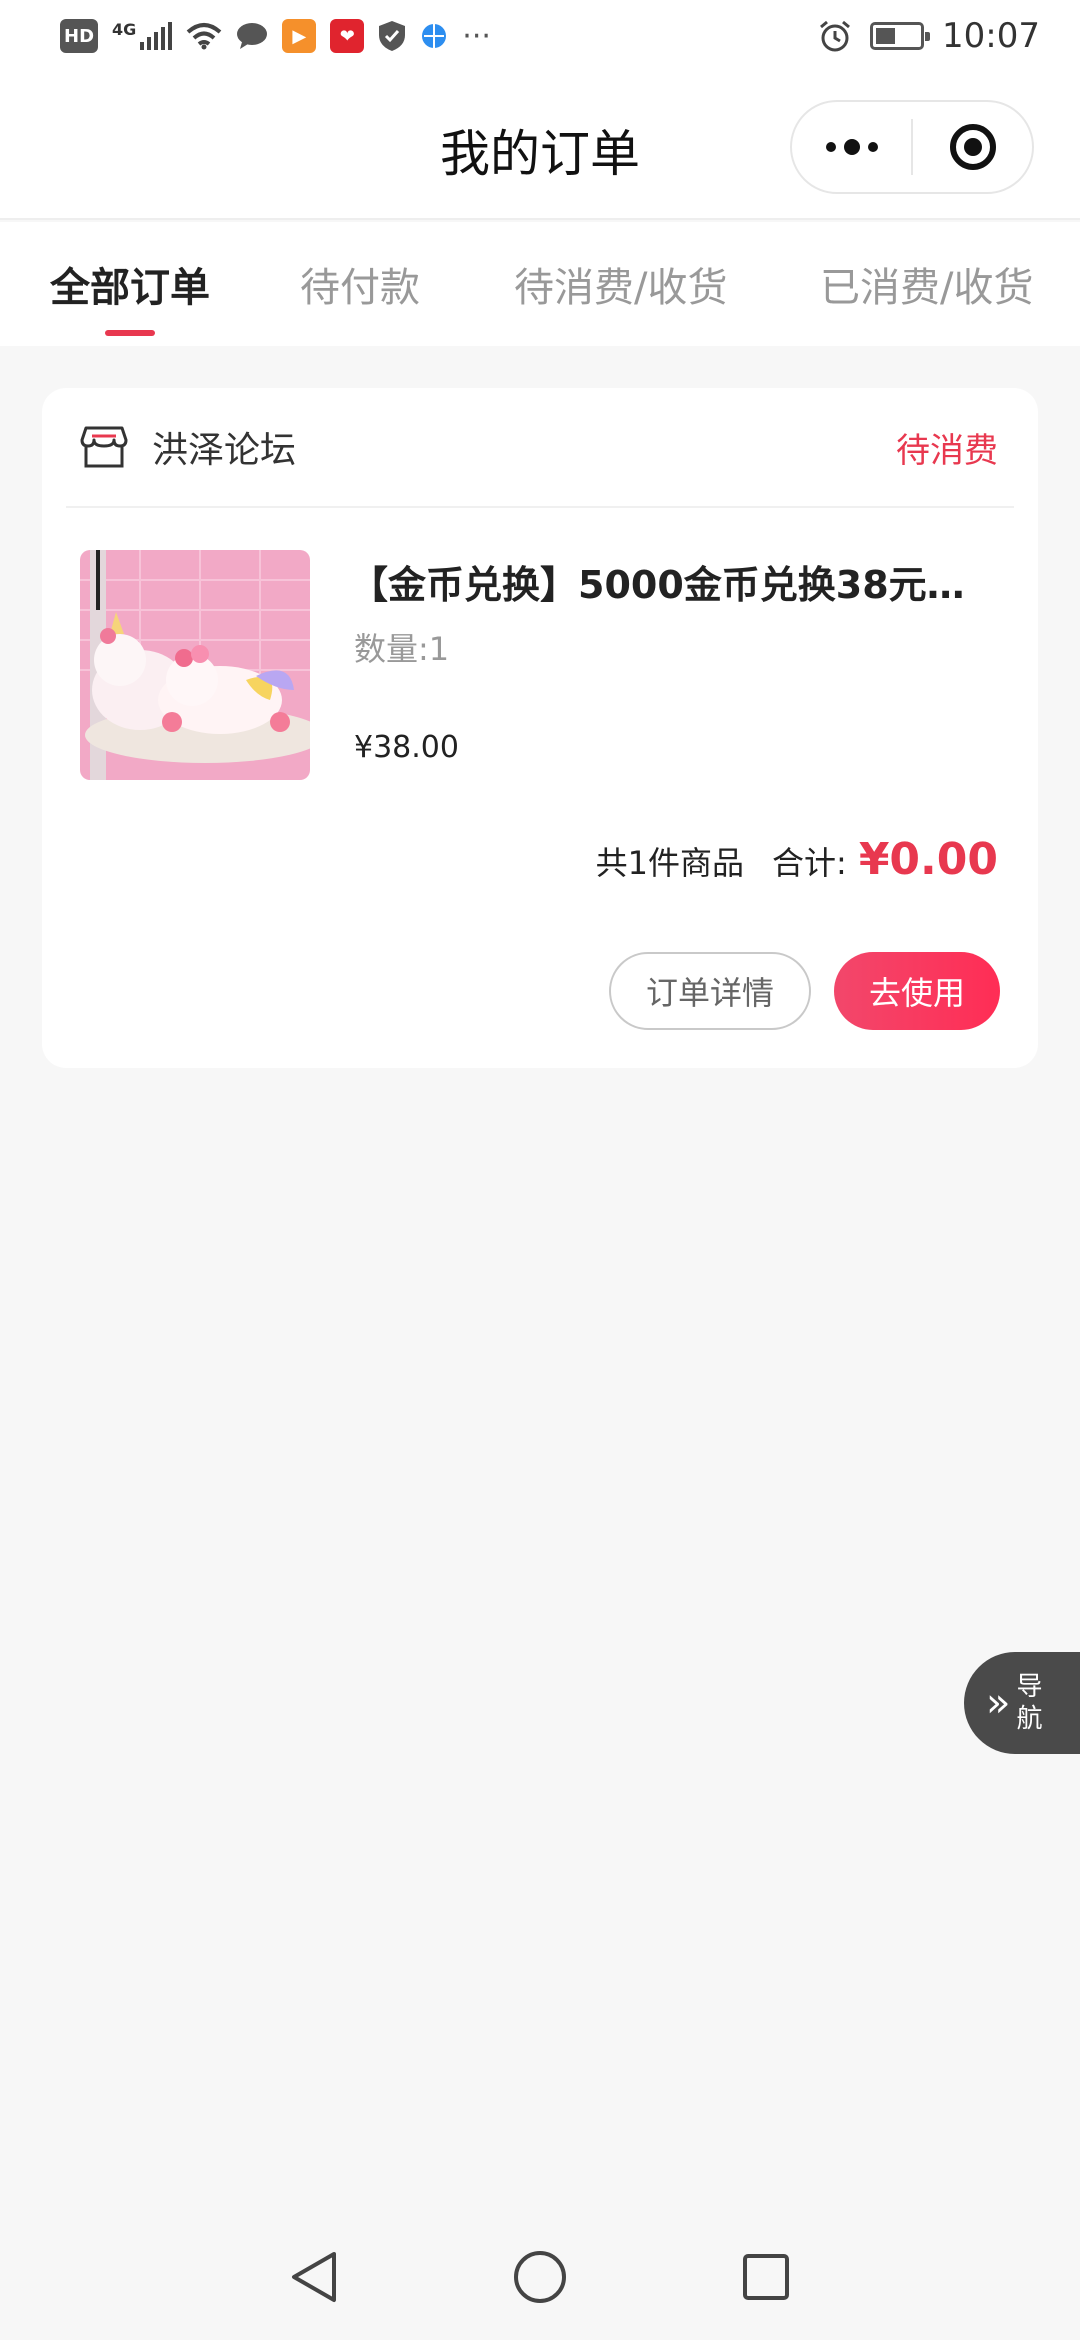  Describe the element at coordinates (927, 288) in the screenshot. I see `tab-label: 已消费/收货` at that location.